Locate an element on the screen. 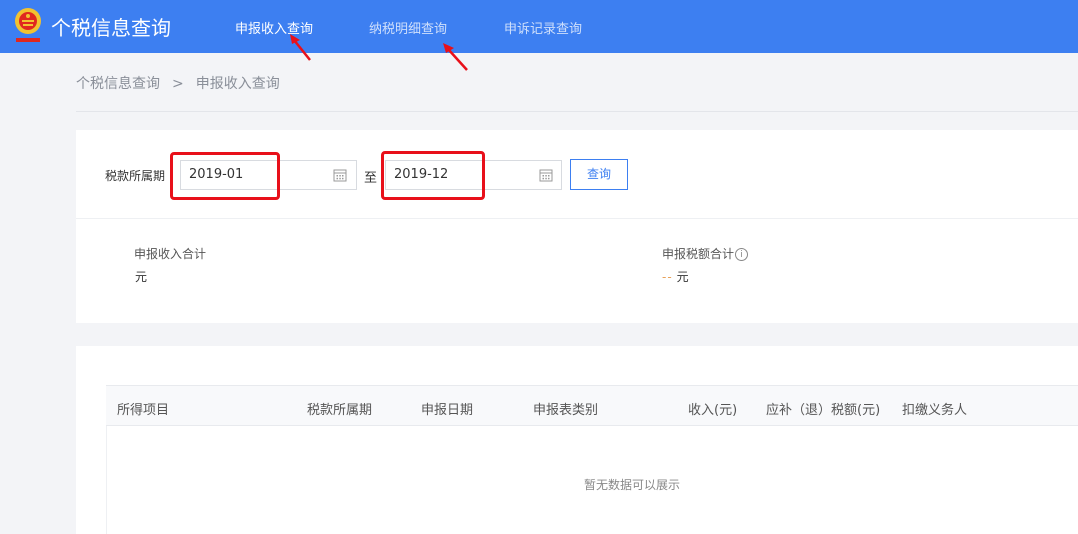 The image size is (1078, 534). emblem-icon is located at coordinates (28, 25).